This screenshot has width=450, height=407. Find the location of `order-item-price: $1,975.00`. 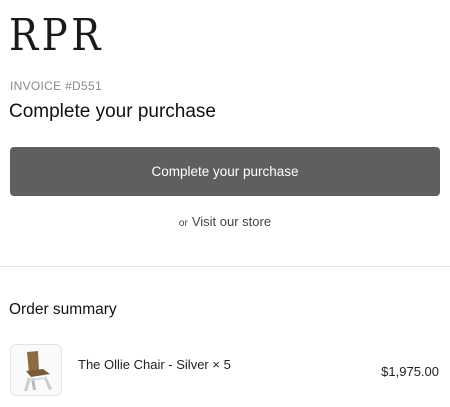

order-item-price: $1,975.00 is located at coordinates (410, 371).